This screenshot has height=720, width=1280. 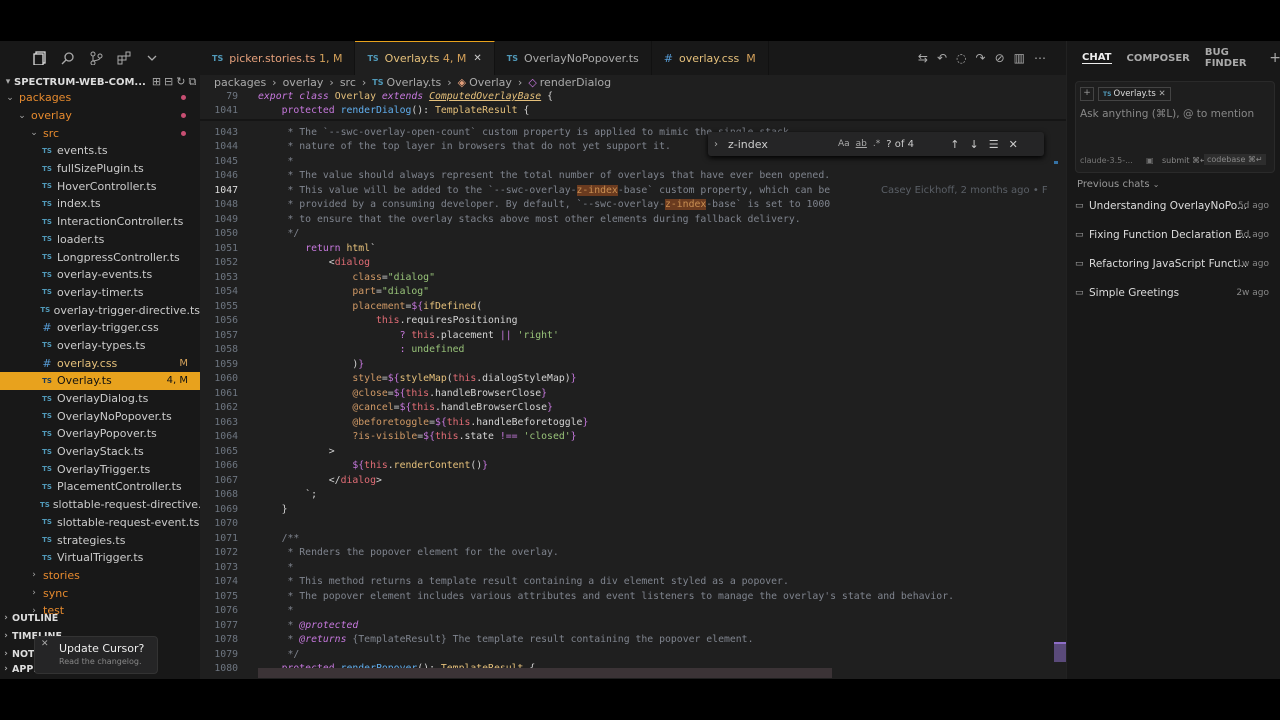 What do you see at coordinates (100, 487) in the screenshot?
I see `file-item: TS PlacementController.ts` at bounding box center [100, 487].